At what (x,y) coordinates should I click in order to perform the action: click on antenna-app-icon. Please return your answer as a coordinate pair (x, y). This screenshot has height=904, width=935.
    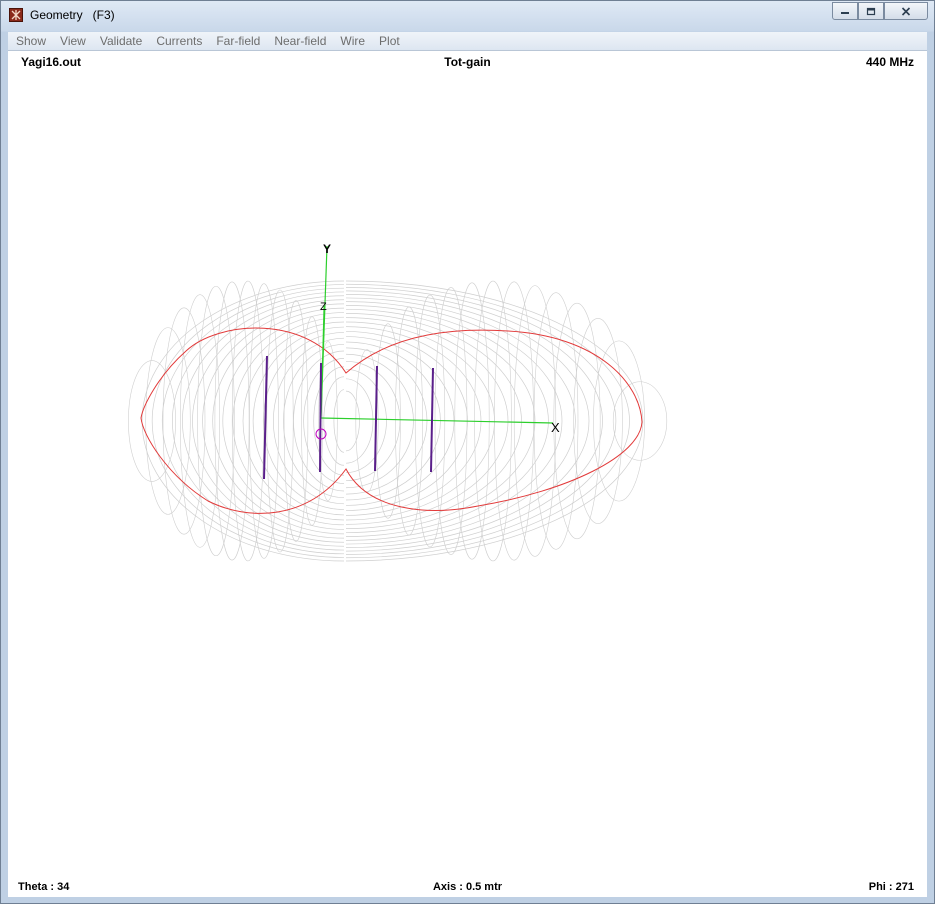
    Looking at the image, I should click on (16, 15).